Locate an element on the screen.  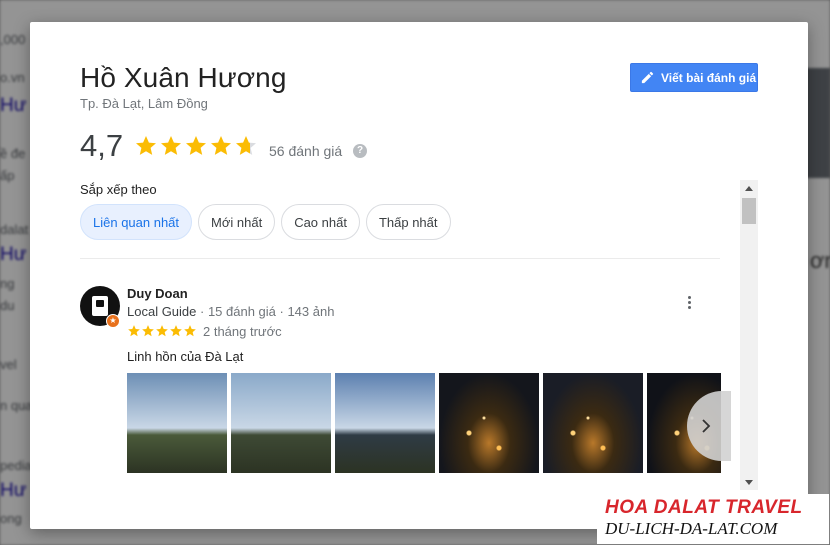
avatar: ★ is located at coordinates (100, 307).